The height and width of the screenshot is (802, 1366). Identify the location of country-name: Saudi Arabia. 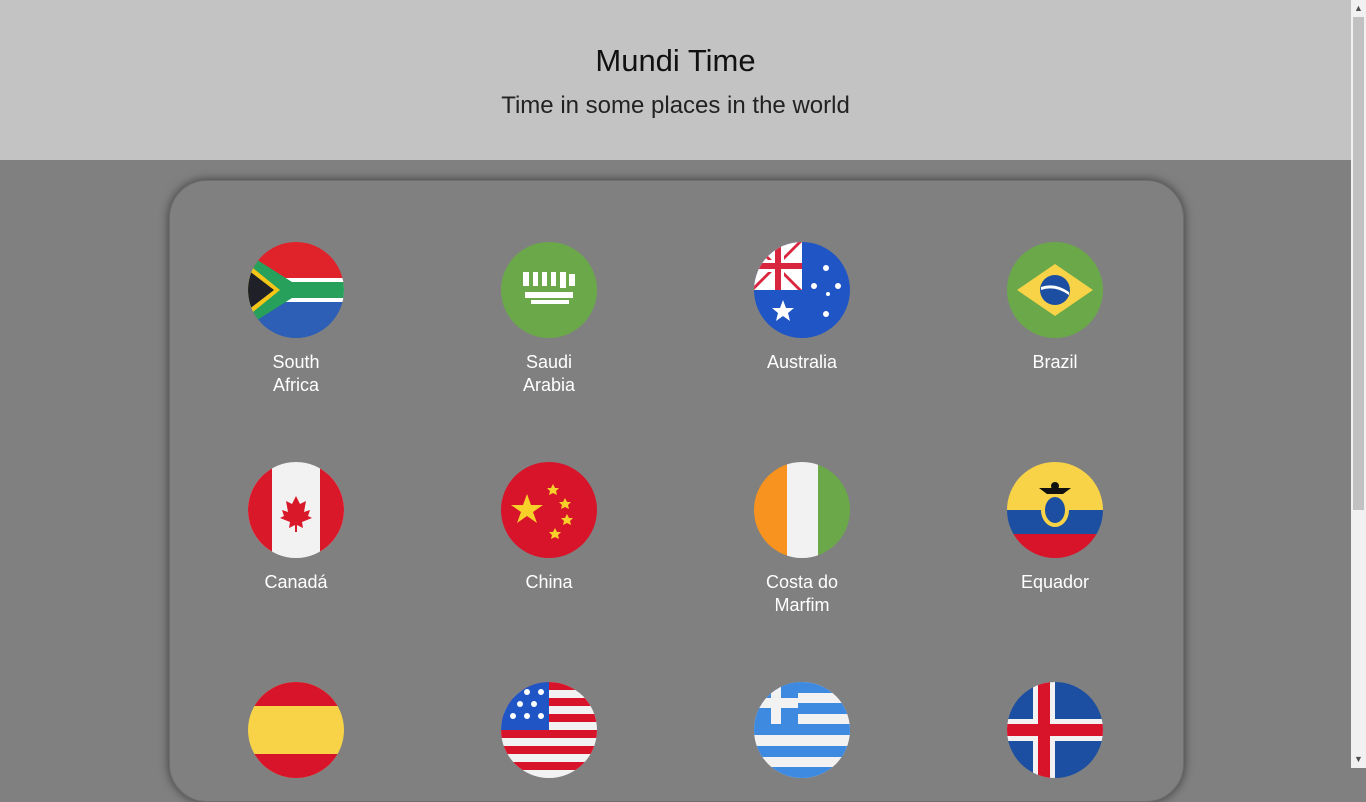
(549, 373).